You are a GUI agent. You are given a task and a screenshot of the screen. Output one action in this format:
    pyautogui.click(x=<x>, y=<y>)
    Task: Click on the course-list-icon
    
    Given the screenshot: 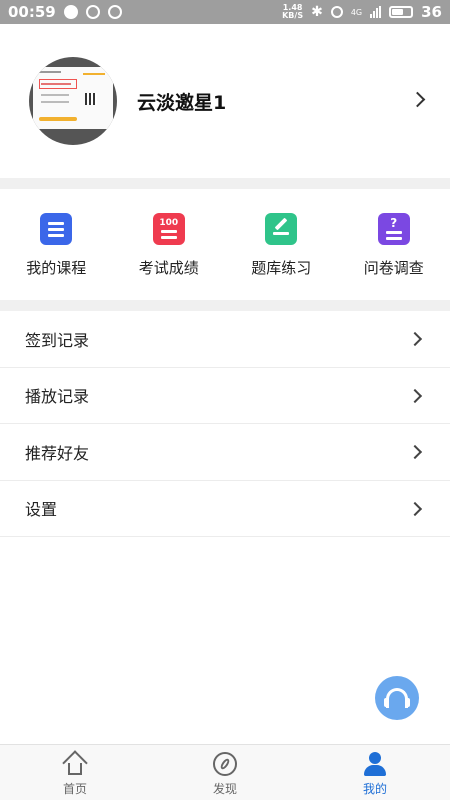 What is the action you would take?
    pyautogui.click(x=56, y=229)
    